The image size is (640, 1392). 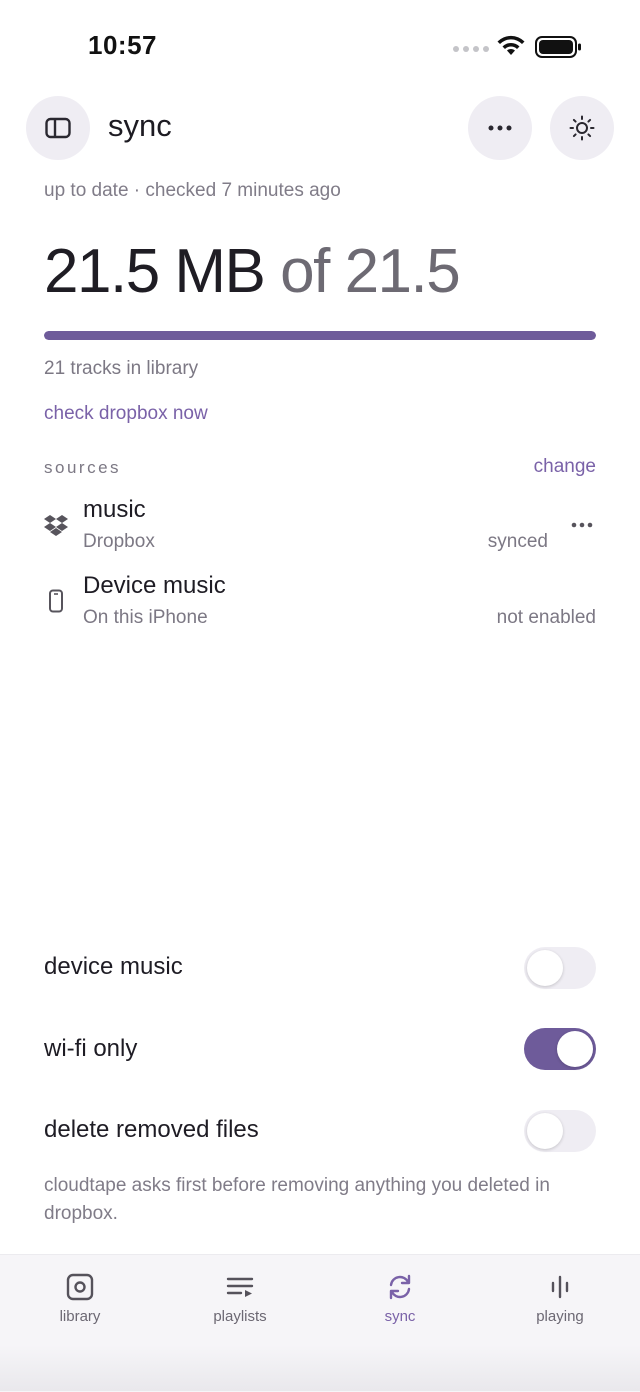 What do you see at coordinates (240, 1287) in the screenshot?
I see `playlists-icon` at bounding box center [240, 1287].